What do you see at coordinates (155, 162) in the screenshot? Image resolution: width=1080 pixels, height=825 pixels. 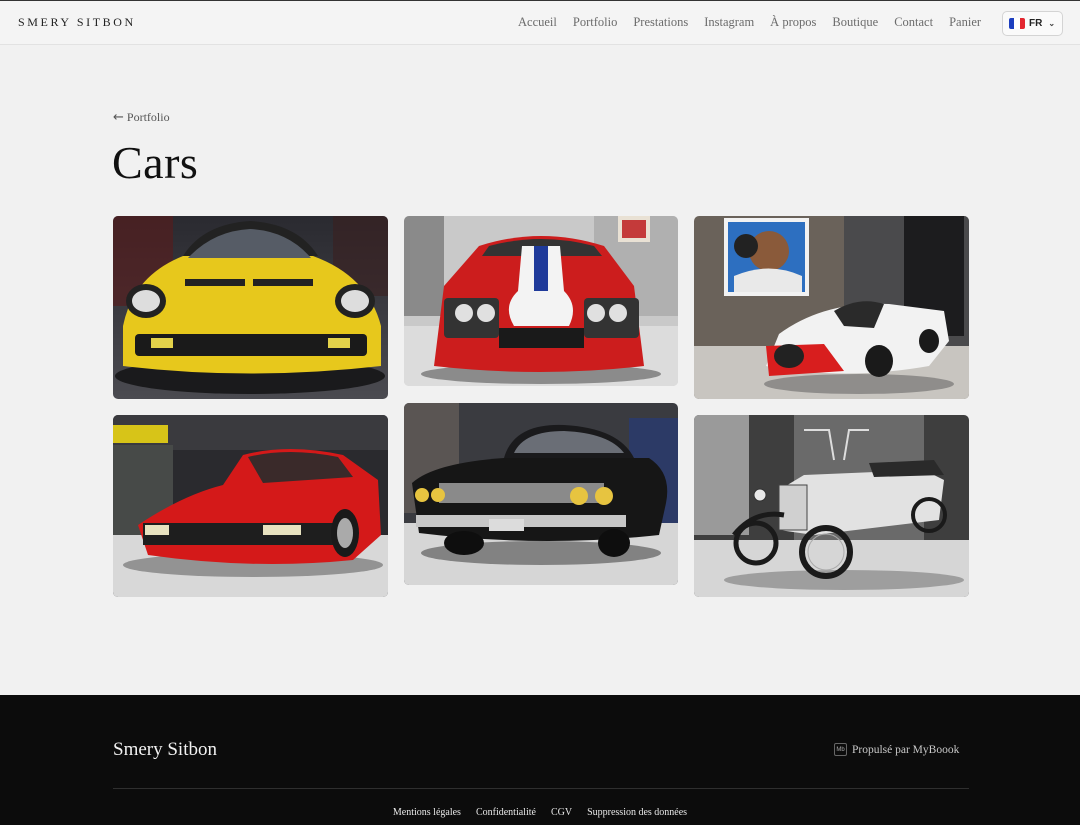 I see `page-title: Cars` at bounding box center [155, 162].